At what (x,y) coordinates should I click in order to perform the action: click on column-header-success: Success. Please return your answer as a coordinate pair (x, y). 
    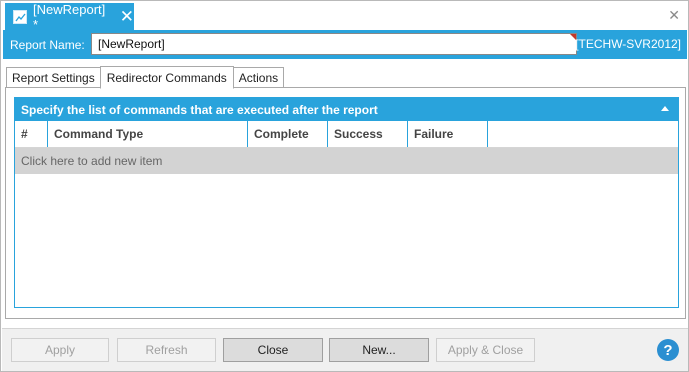
    Looking at the image, I should click on (368, 134).